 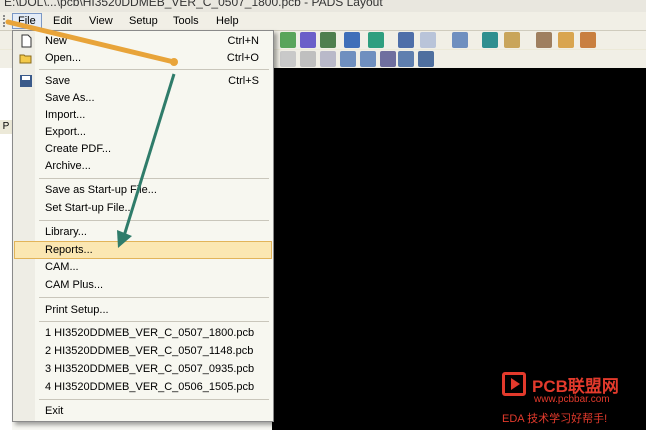 I want to click on menu-setup: Setup, so click(x=143, y=21).